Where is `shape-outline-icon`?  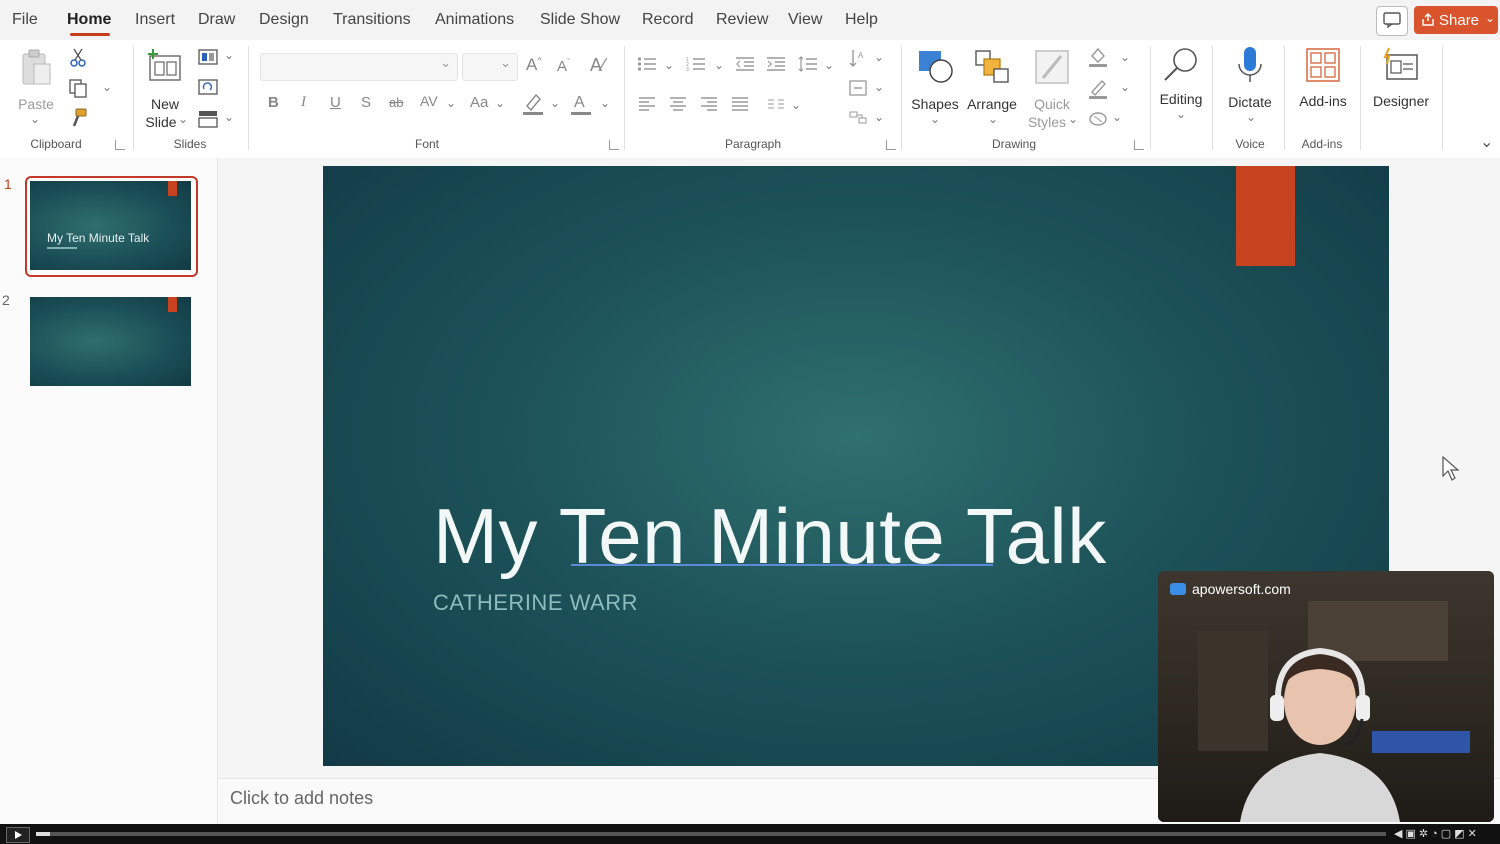
shape-outline-icon is located at coordinates (1098, 89).